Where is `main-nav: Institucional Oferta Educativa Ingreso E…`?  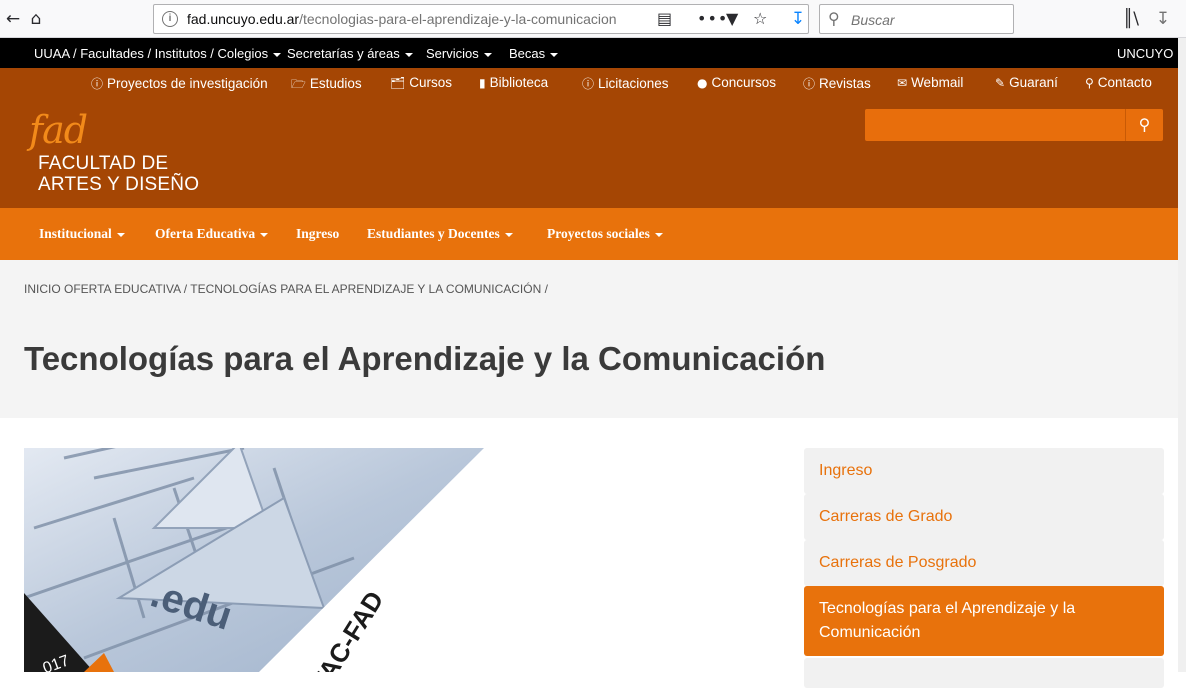
main-nav: Institucional Oferta Educativa Ingreso E… is located at coordinates (593, 234).